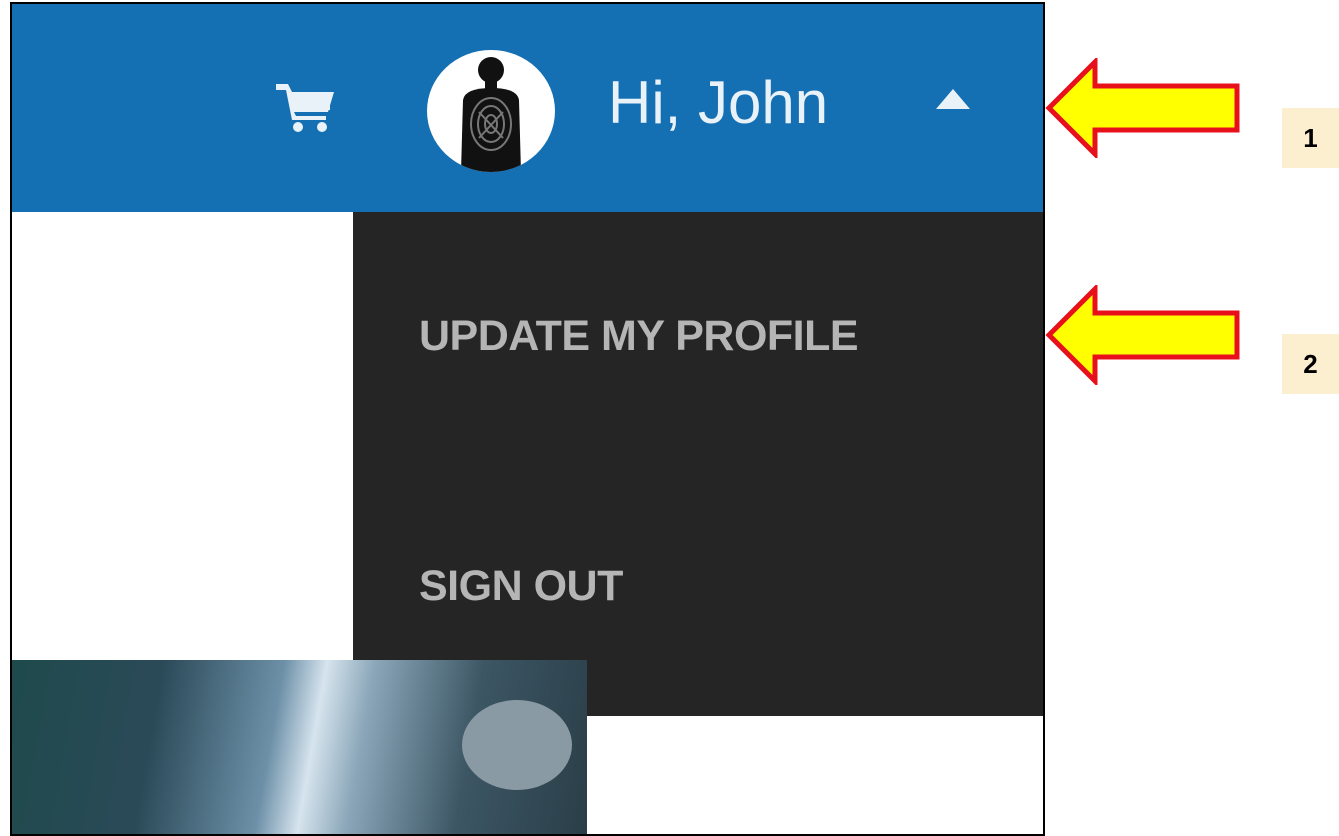 The height and width of the screenshot is (836, 1339). What do you see at coordinates (953, 99) in the screenshot?
I see `caret-up-icon` at bounding box center [953, 99].